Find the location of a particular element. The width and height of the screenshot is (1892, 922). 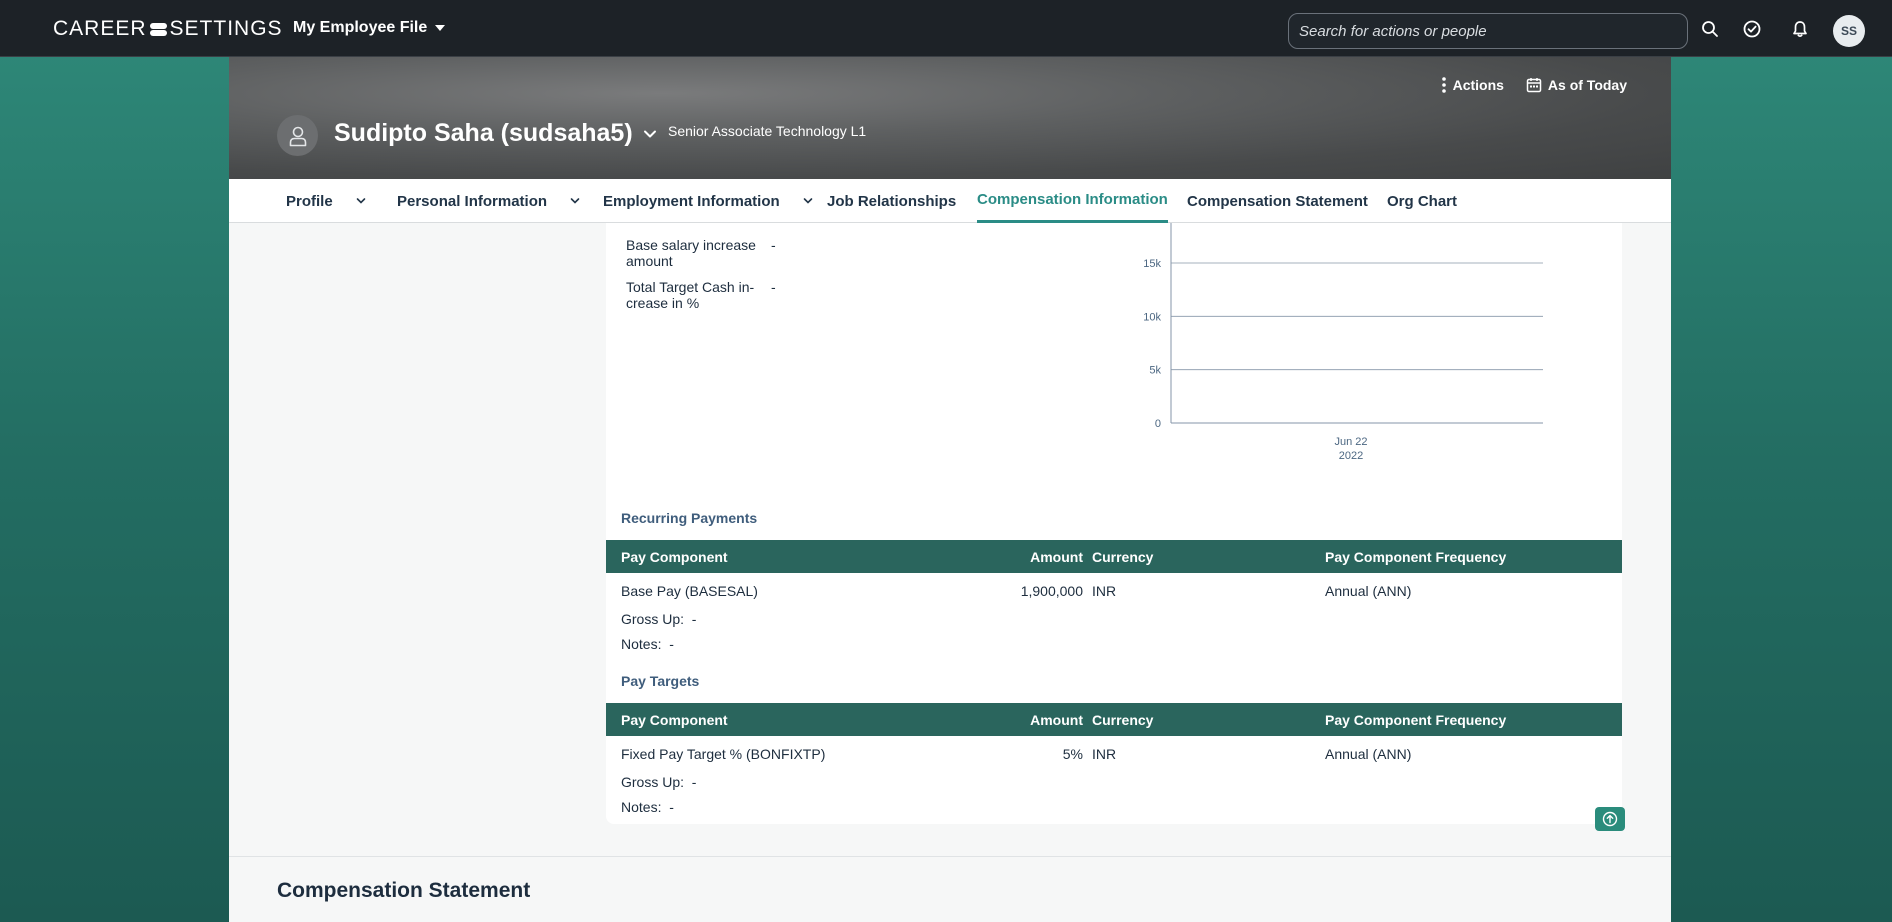

tab-label: Compensation Statement is located at coordinates (1277, 201).